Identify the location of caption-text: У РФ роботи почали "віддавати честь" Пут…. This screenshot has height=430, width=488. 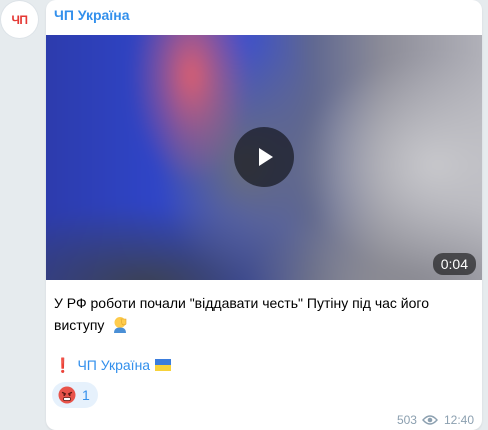
(241, 314).